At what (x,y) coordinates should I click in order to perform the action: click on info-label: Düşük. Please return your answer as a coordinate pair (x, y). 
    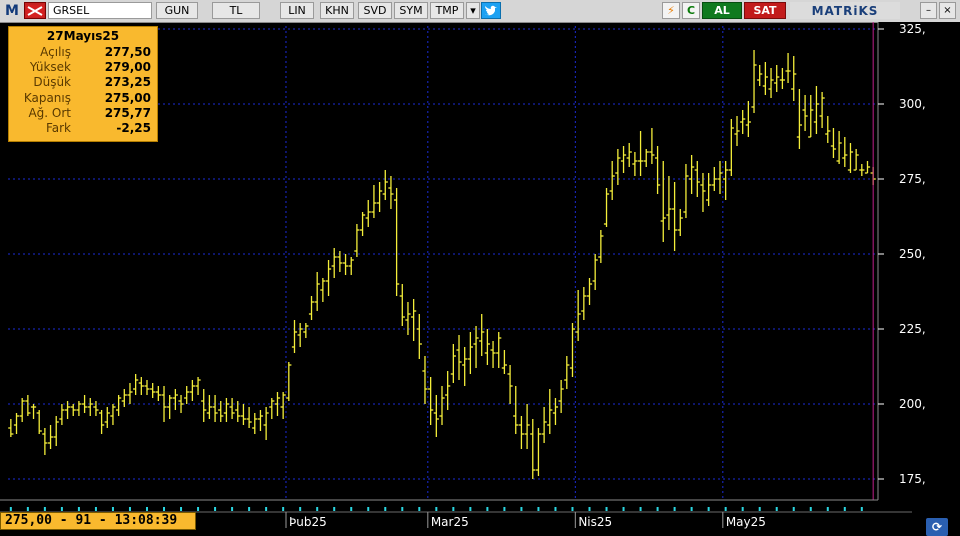
    Looking at the image, I should click on (52, 82).